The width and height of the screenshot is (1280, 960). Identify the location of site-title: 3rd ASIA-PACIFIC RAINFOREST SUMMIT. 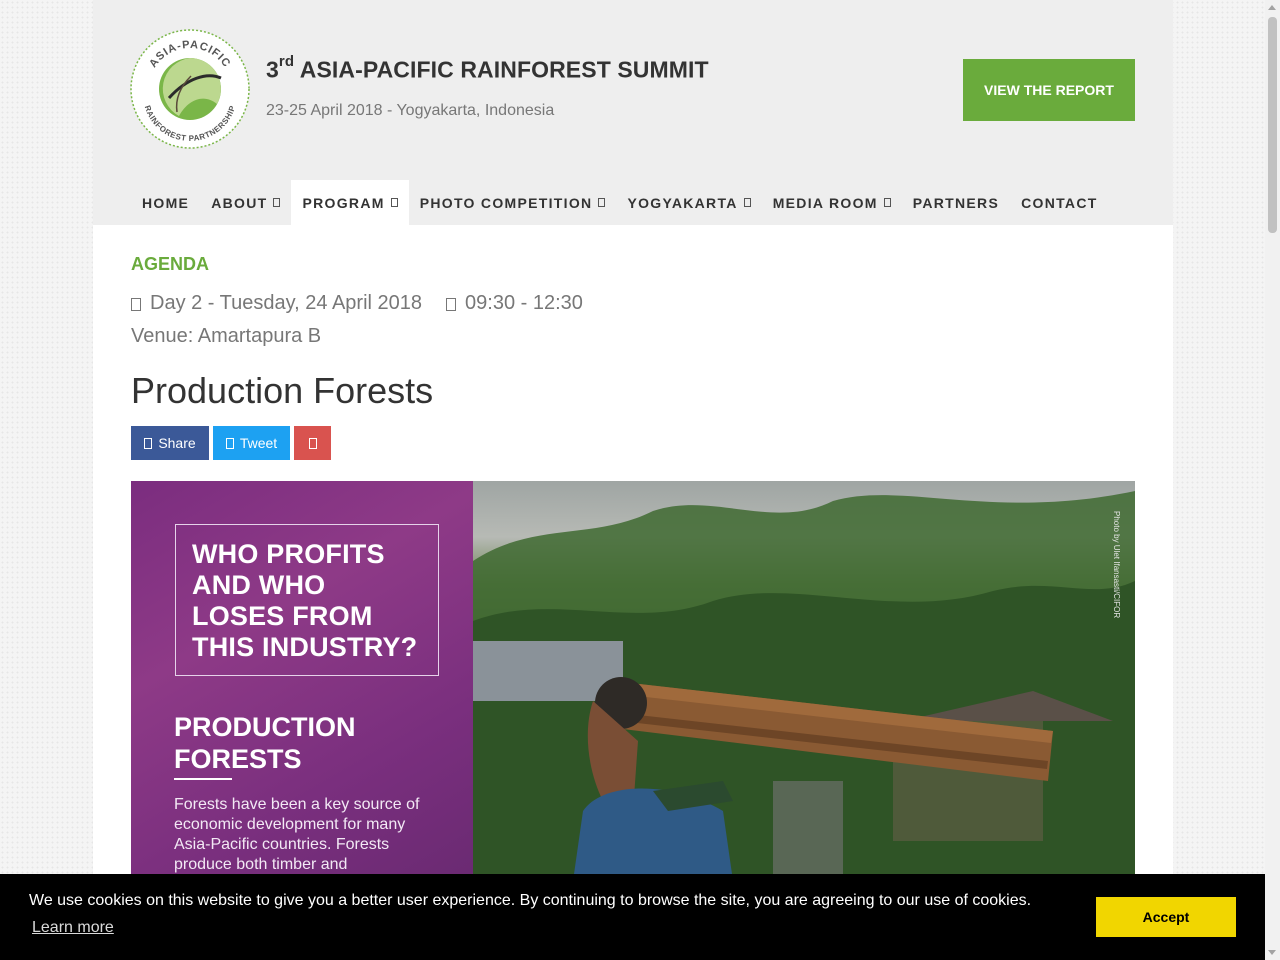
(487, 68).